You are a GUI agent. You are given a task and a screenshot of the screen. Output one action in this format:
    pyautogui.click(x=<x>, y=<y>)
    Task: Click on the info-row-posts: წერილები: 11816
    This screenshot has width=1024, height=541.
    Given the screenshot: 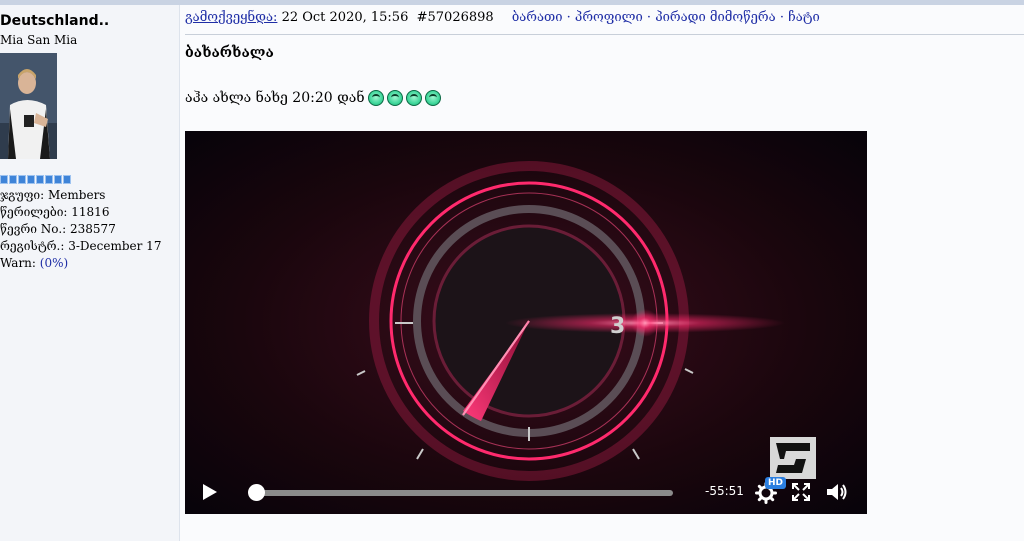 What is the action you would take?
    pyautogui.click(x=80, y=212)
    